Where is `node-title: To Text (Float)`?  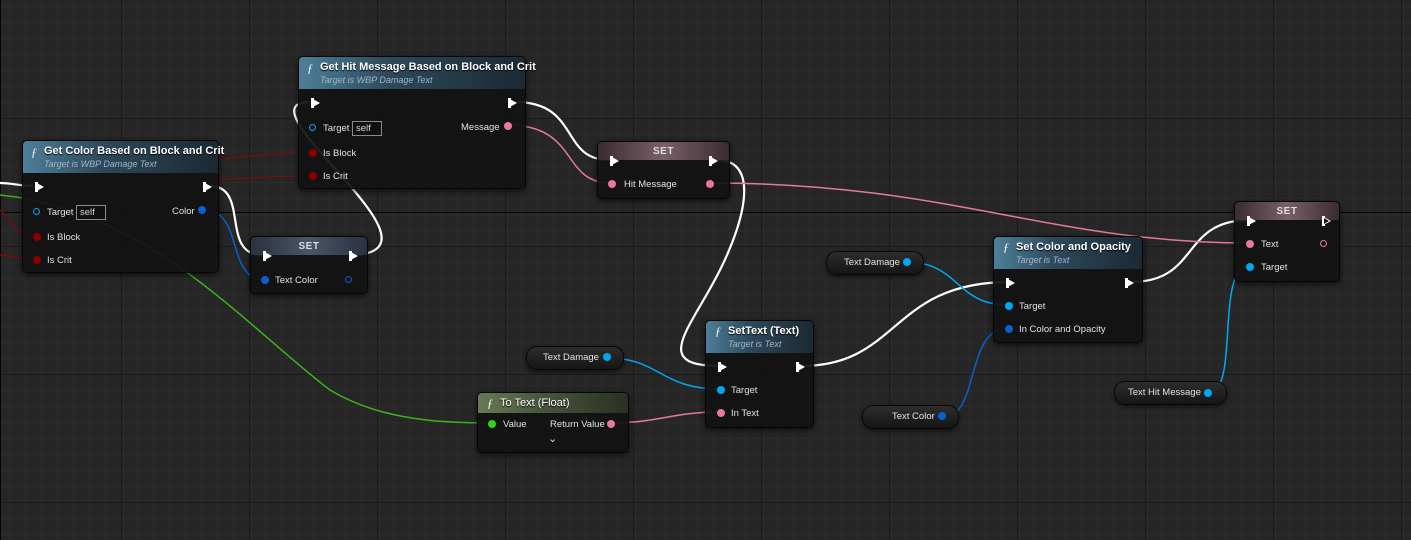
node-title: To Text (Float) is located at coordinates (535, 403).